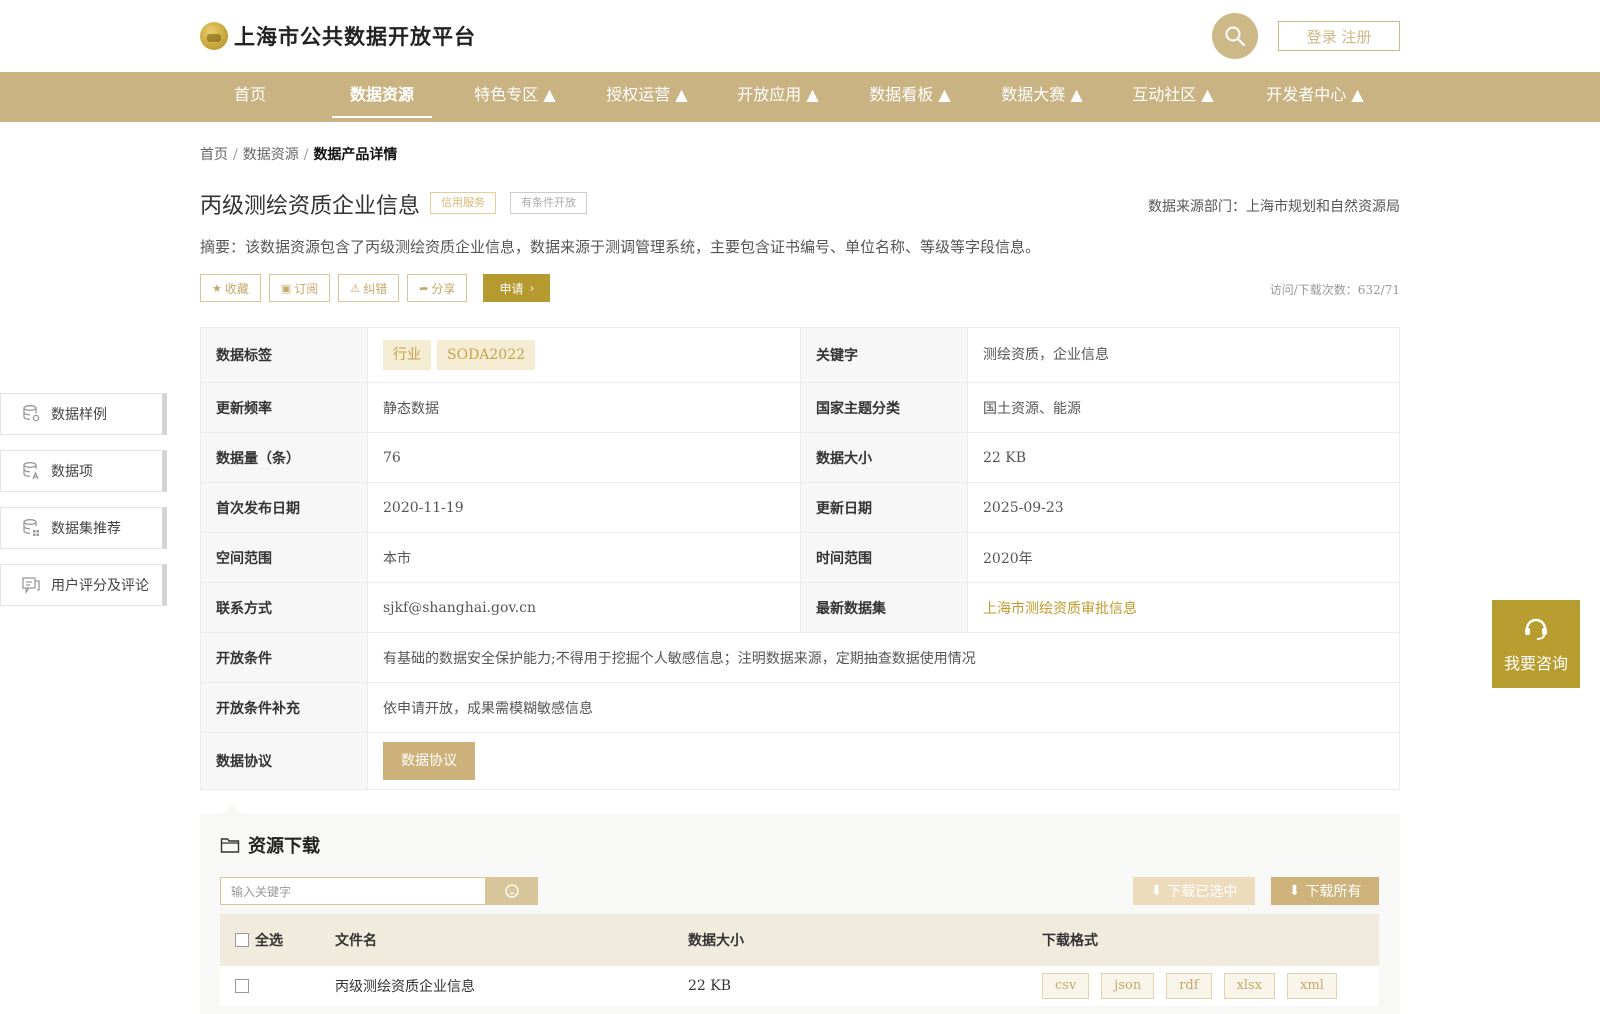  I want to click on data-agreement-button: 数据协议, so click(429, 761).